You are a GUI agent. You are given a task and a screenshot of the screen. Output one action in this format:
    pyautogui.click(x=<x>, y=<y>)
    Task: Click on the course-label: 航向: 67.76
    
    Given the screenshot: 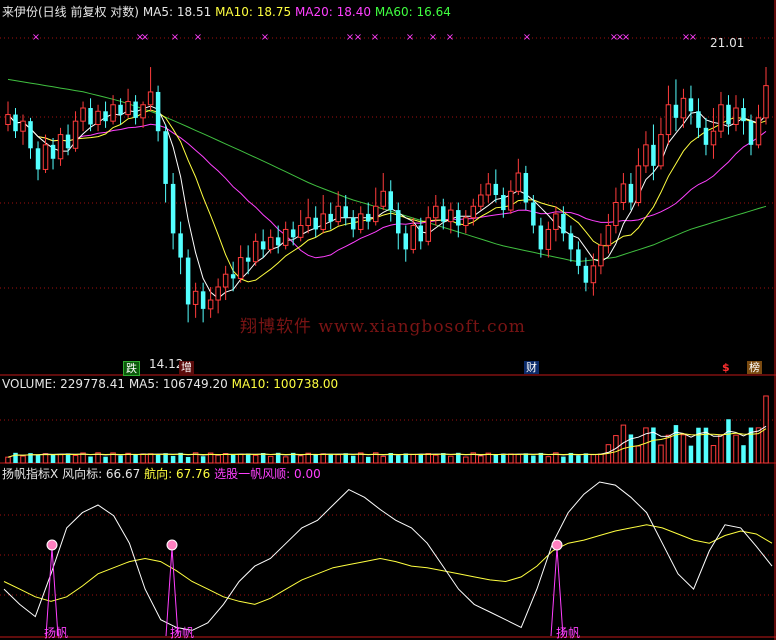 What is the action you would take?
    pyautogui.click(x=177, y=474)
    